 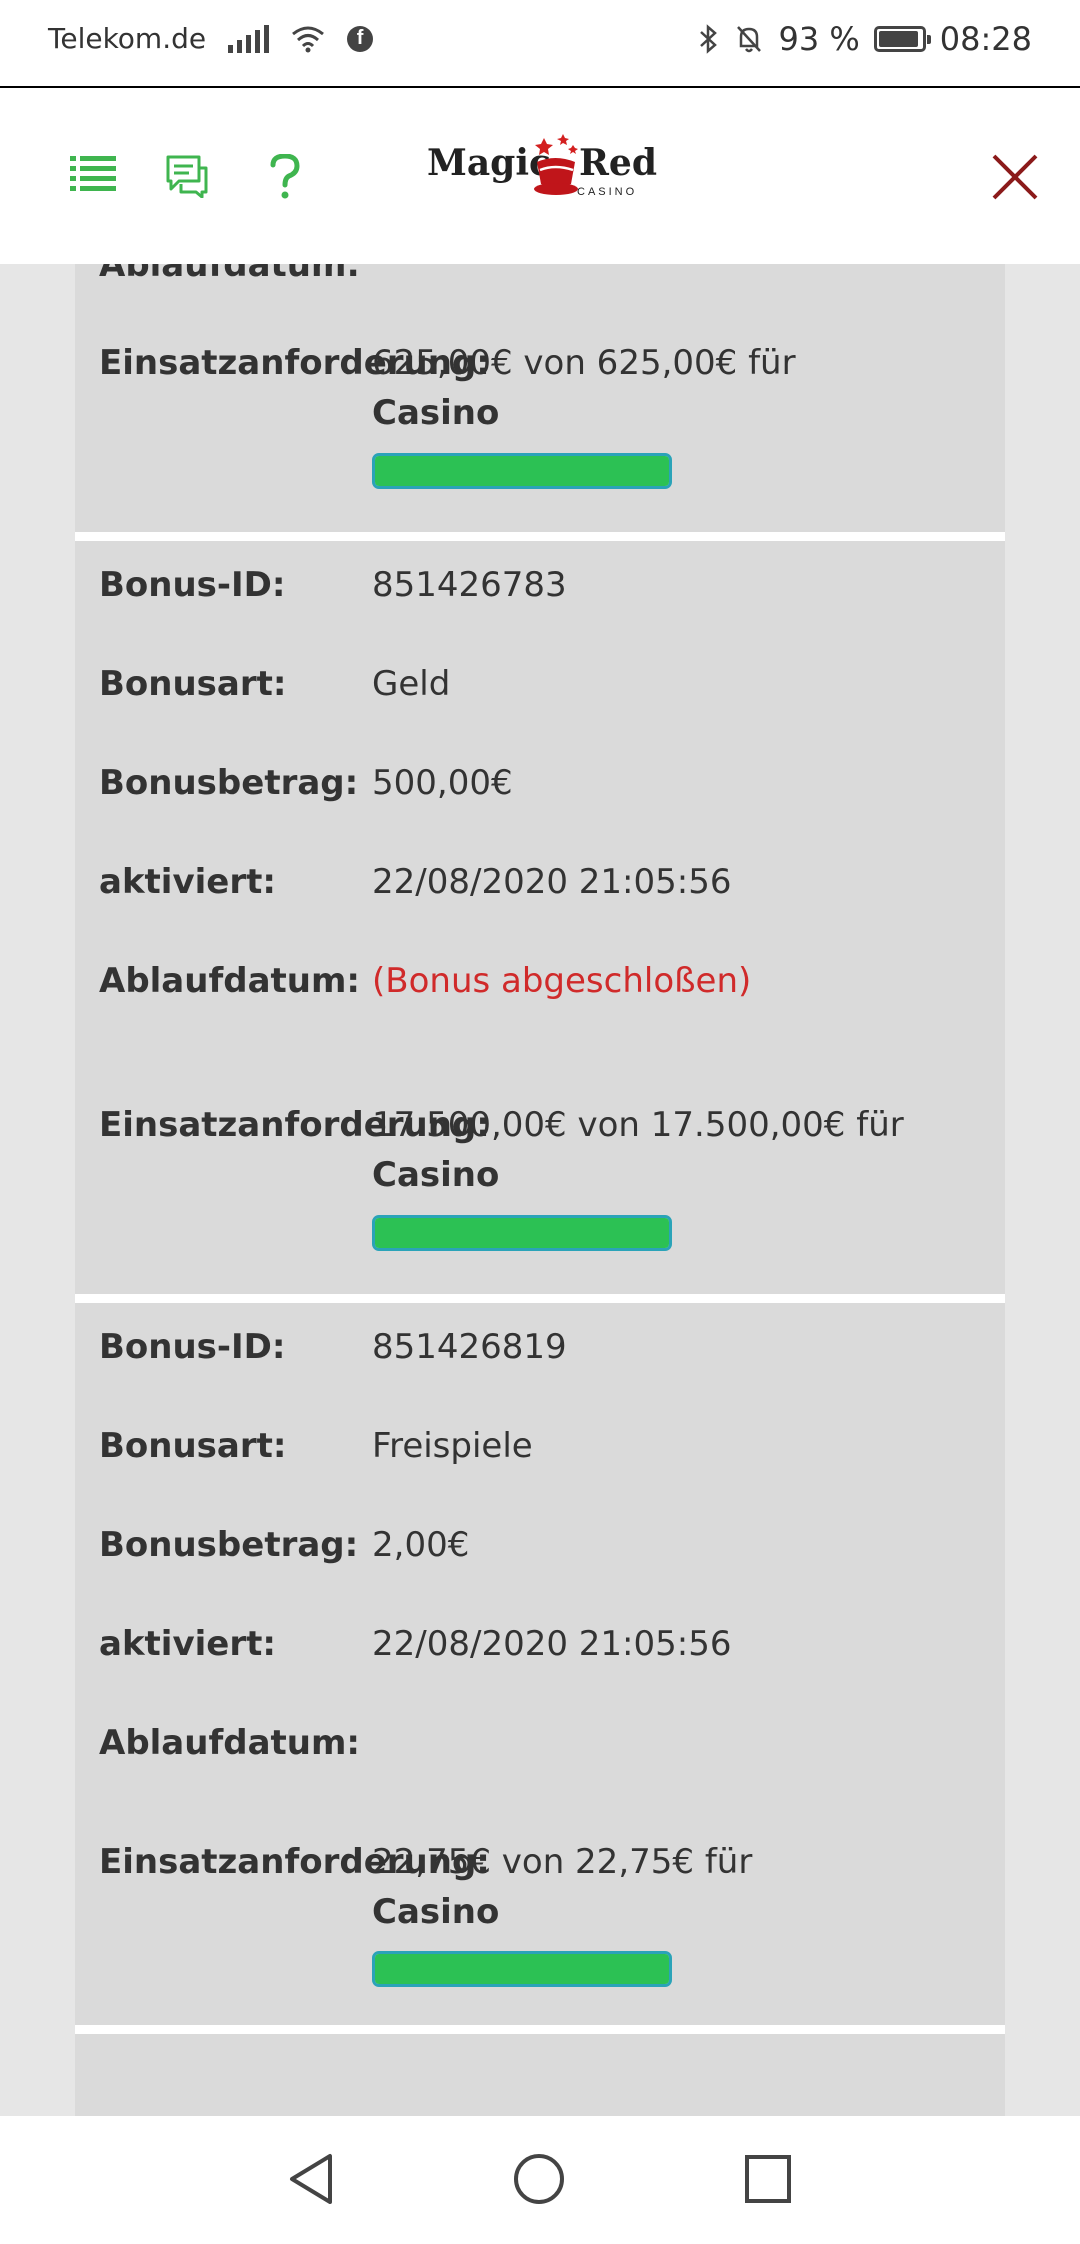 What do you see at coordinates (249, 38) in the screenshot?
I see `signal-icon` at bounding box center [249, 38].